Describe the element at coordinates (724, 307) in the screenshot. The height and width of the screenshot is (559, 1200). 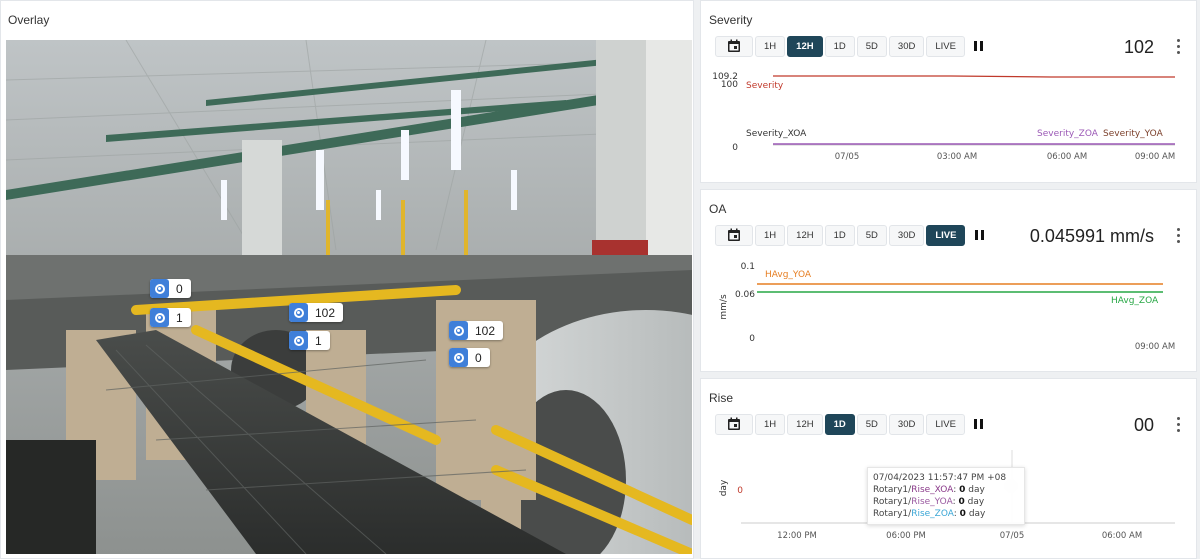
I see `y-axis-label: mm/s` at that location.